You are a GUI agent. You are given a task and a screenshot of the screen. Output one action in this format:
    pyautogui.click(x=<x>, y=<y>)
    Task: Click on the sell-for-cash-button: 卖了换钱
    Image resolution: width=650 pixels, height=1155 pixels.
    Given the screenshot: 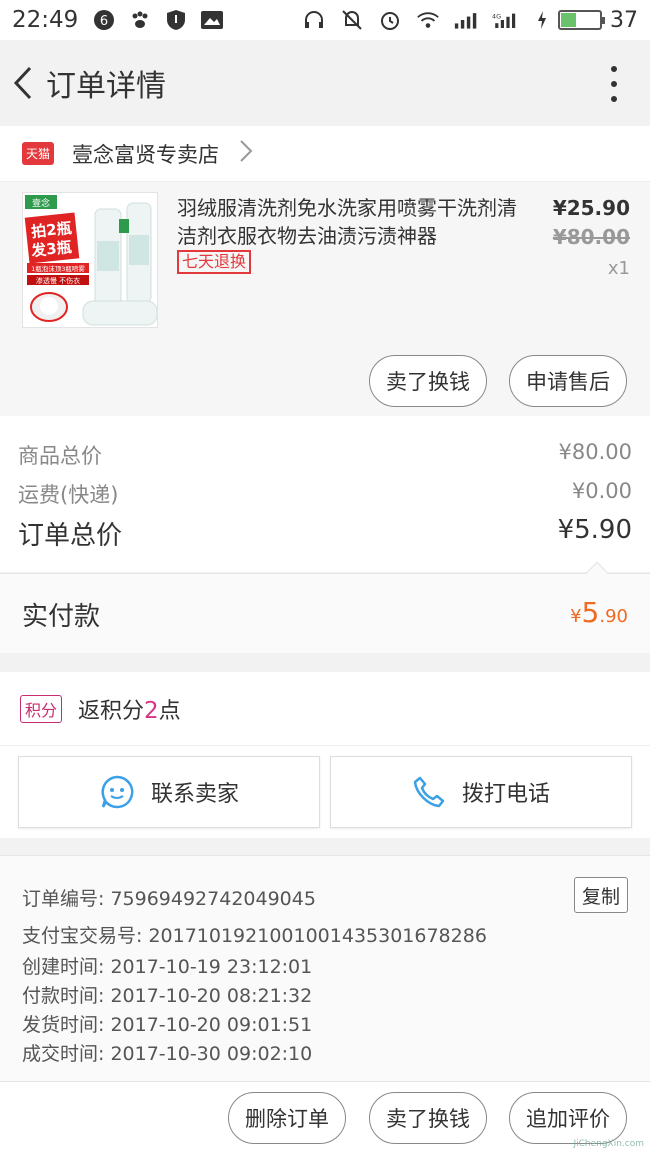 What is the action you would take?
    pyautogui.click(x=428, y=381)
    